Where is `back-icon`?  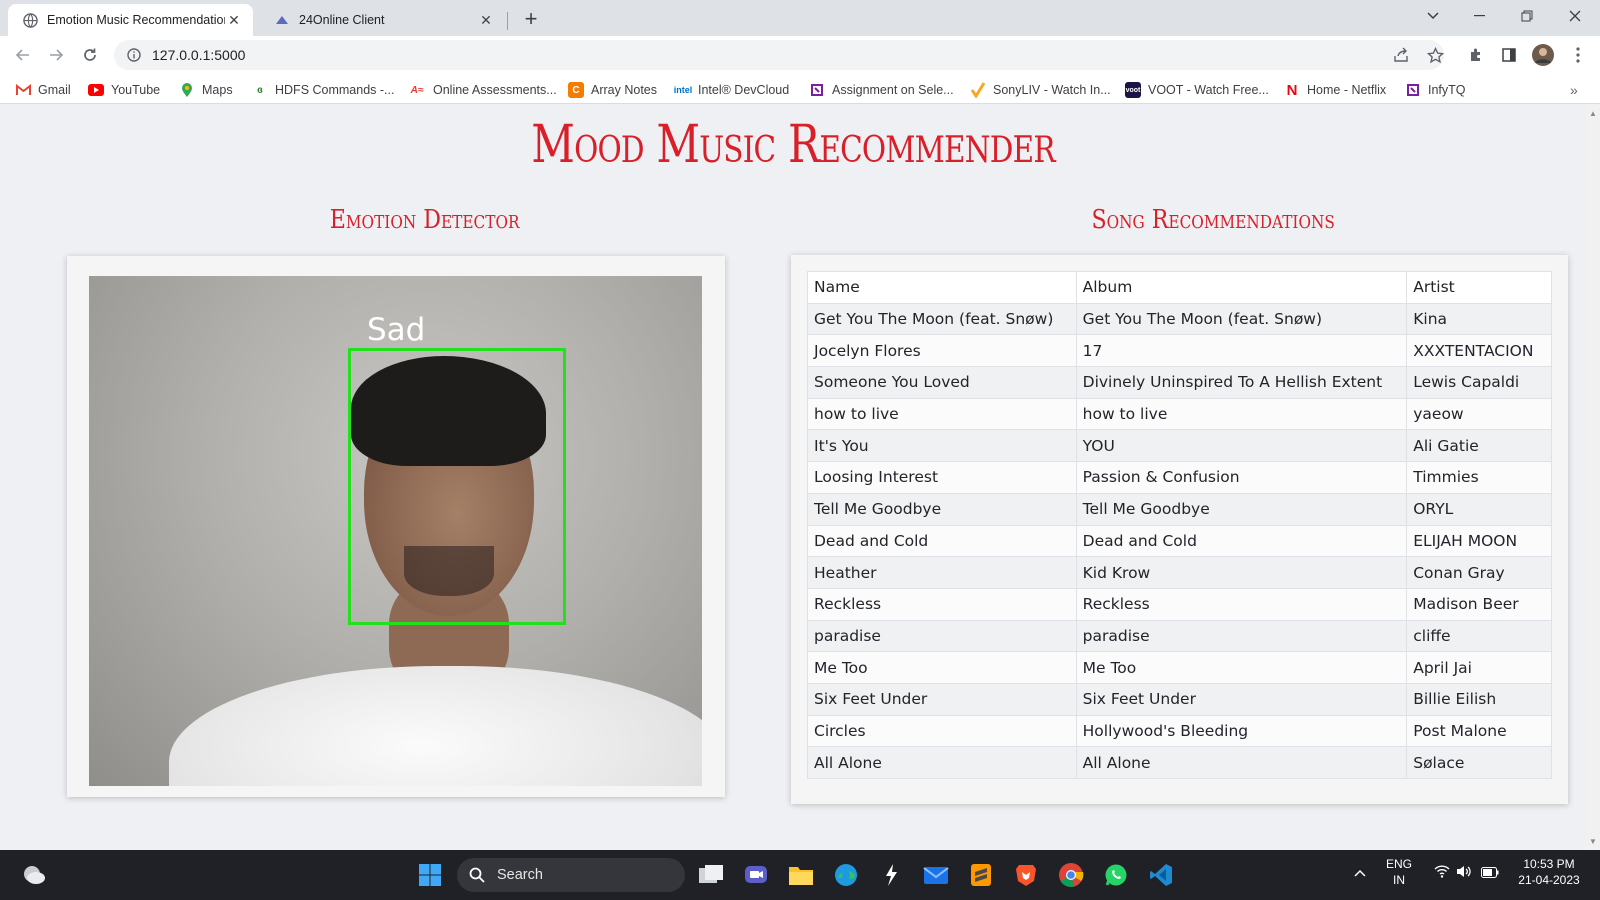
back-icon is located at coordinates (23, 55).